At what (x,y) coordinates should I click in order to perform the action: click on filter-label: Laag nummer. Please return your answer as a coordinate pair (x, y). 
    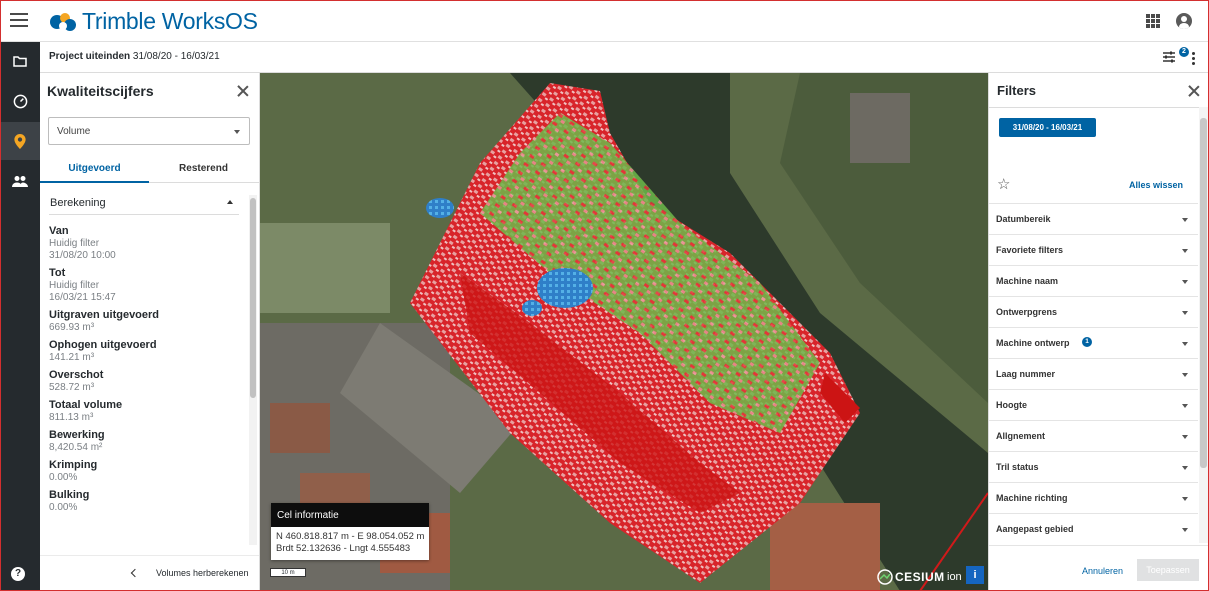
    Looking at the image, I should click on (1026, 374).